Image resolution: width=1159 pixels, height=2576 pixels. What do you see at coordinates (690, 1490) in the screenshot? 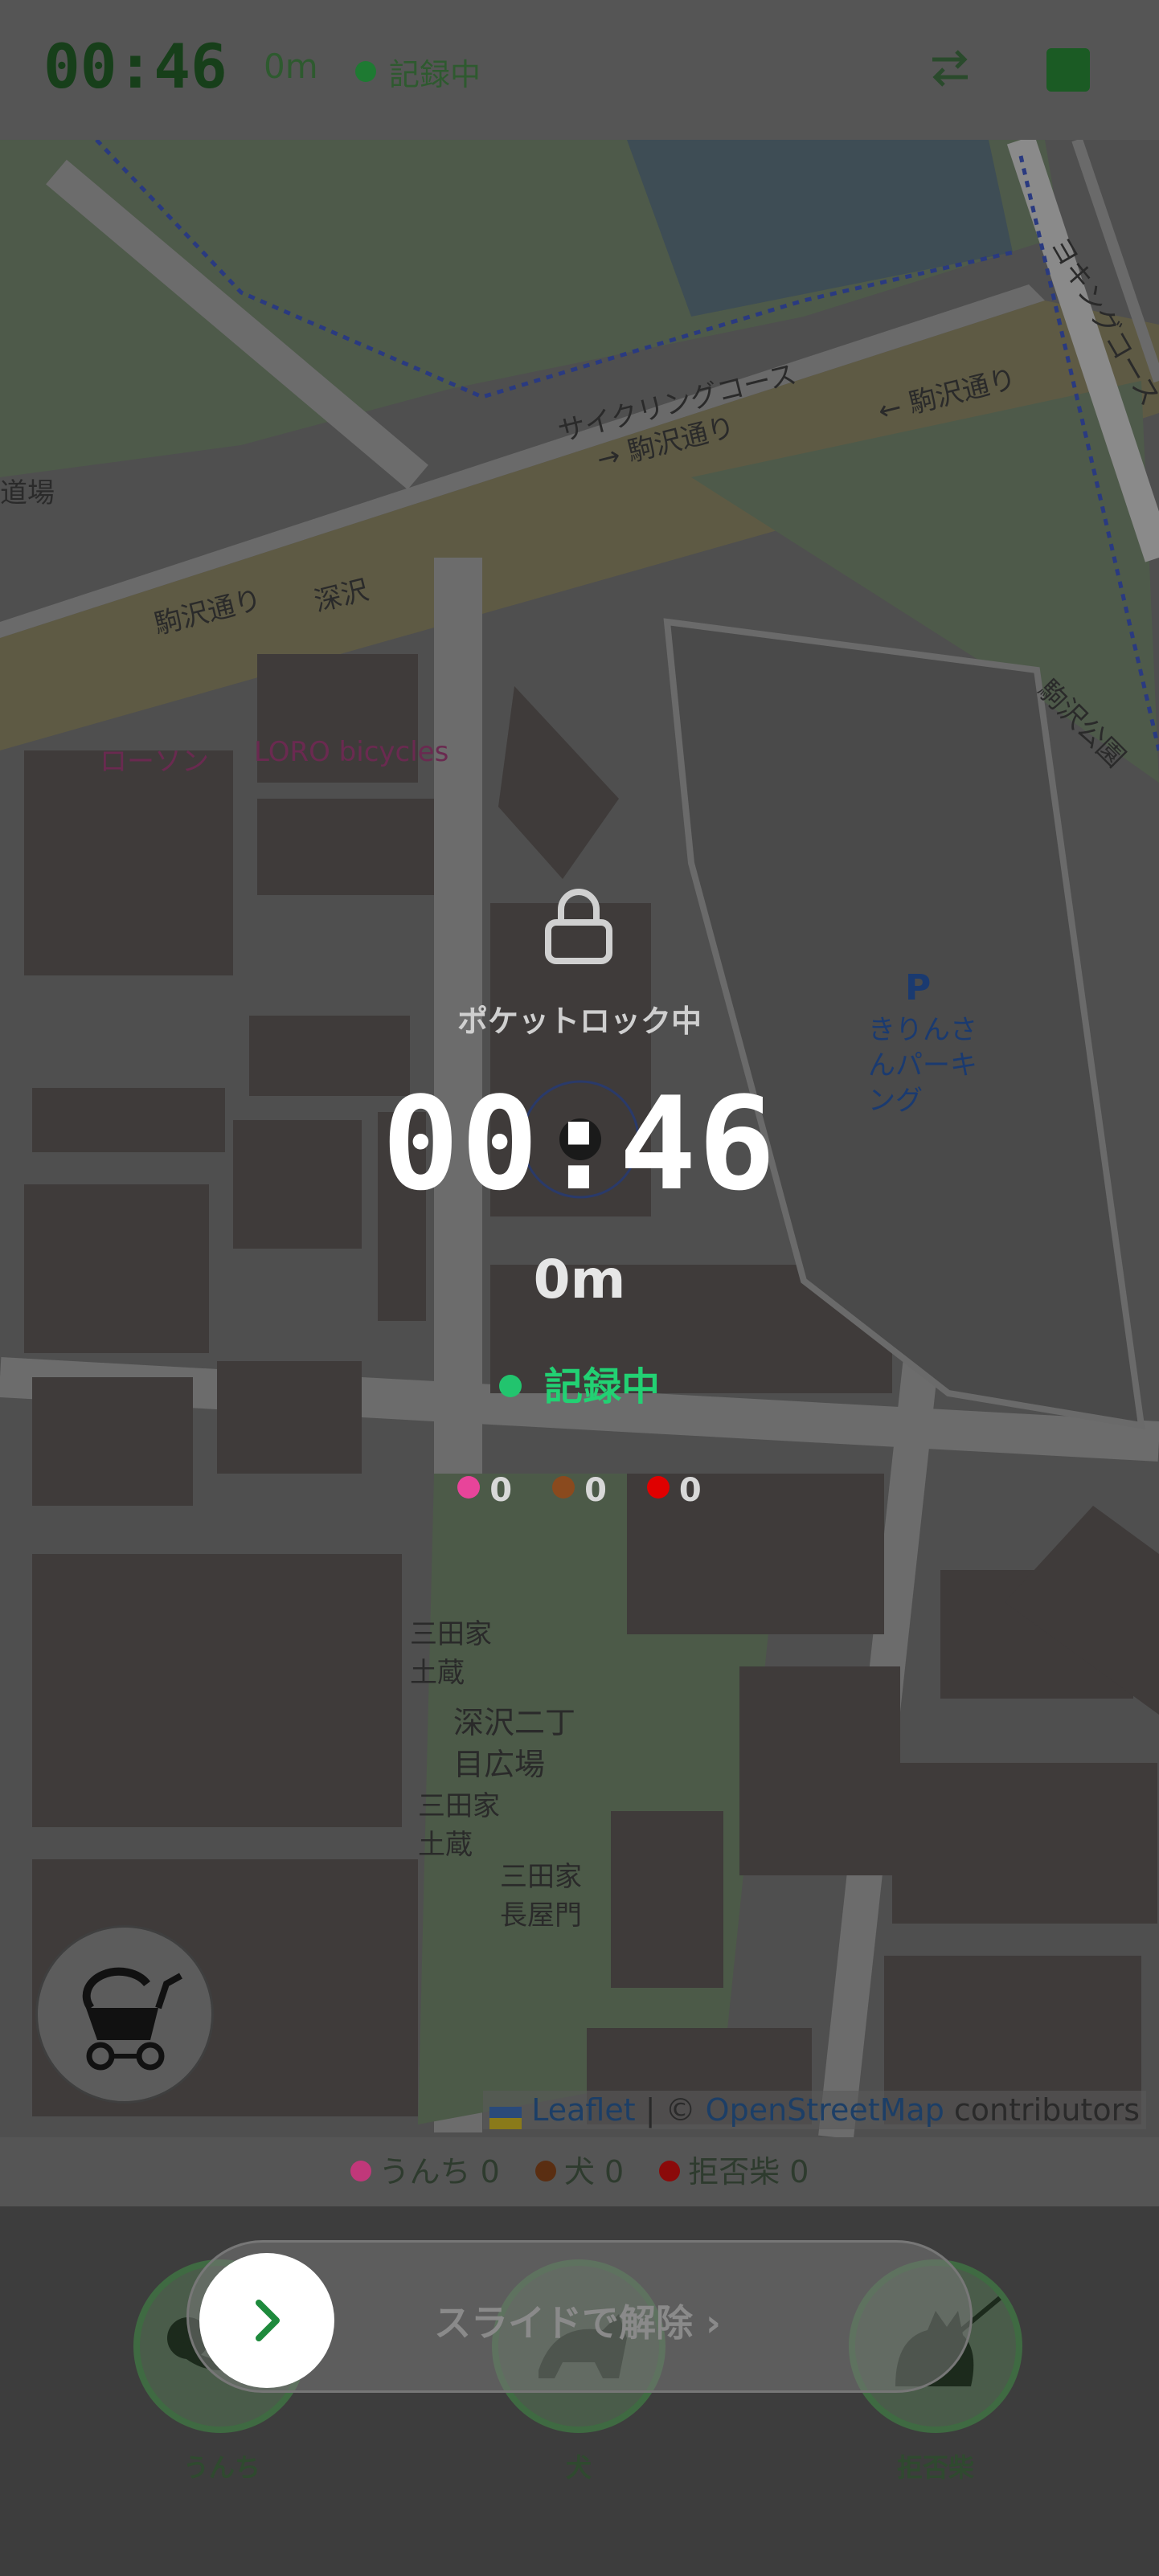
I see `refusal-count-value: 0` at bounding box center [690, 1490].